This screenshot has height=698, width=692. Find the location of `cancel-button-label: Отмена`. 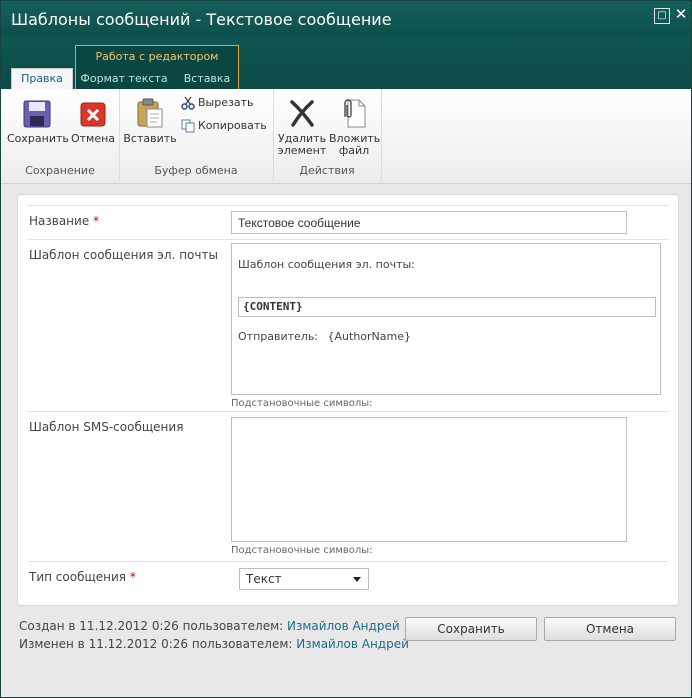

cancel-button-label: Отмена is located at coordinates (93, 138).